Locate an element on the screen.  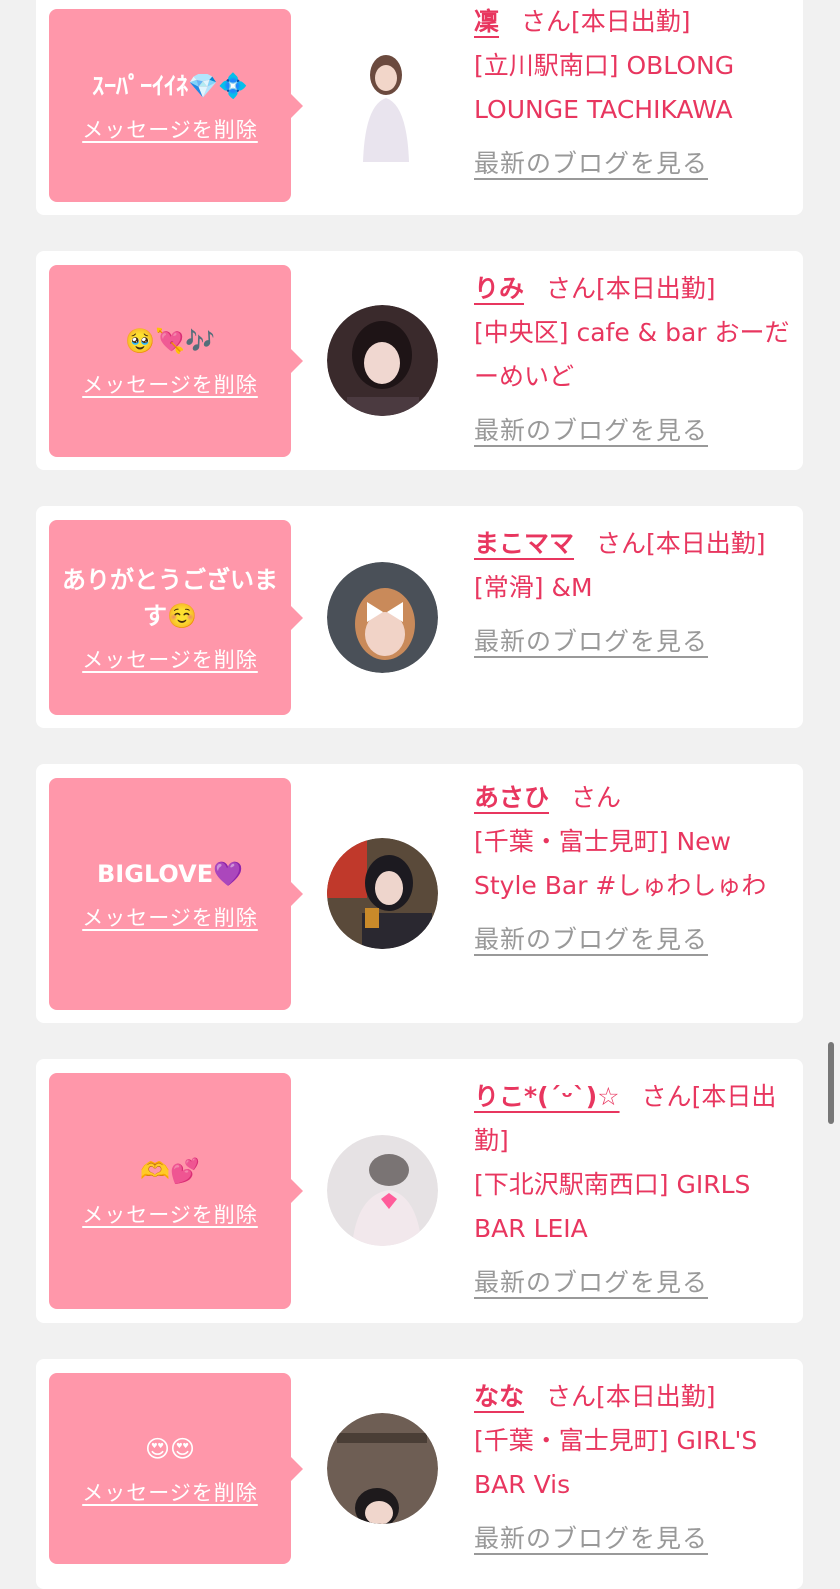
girl-info: まこママ さん[本日出勤] [常滑] &M 最新のブログを見る is located at coordinates (634, 593).